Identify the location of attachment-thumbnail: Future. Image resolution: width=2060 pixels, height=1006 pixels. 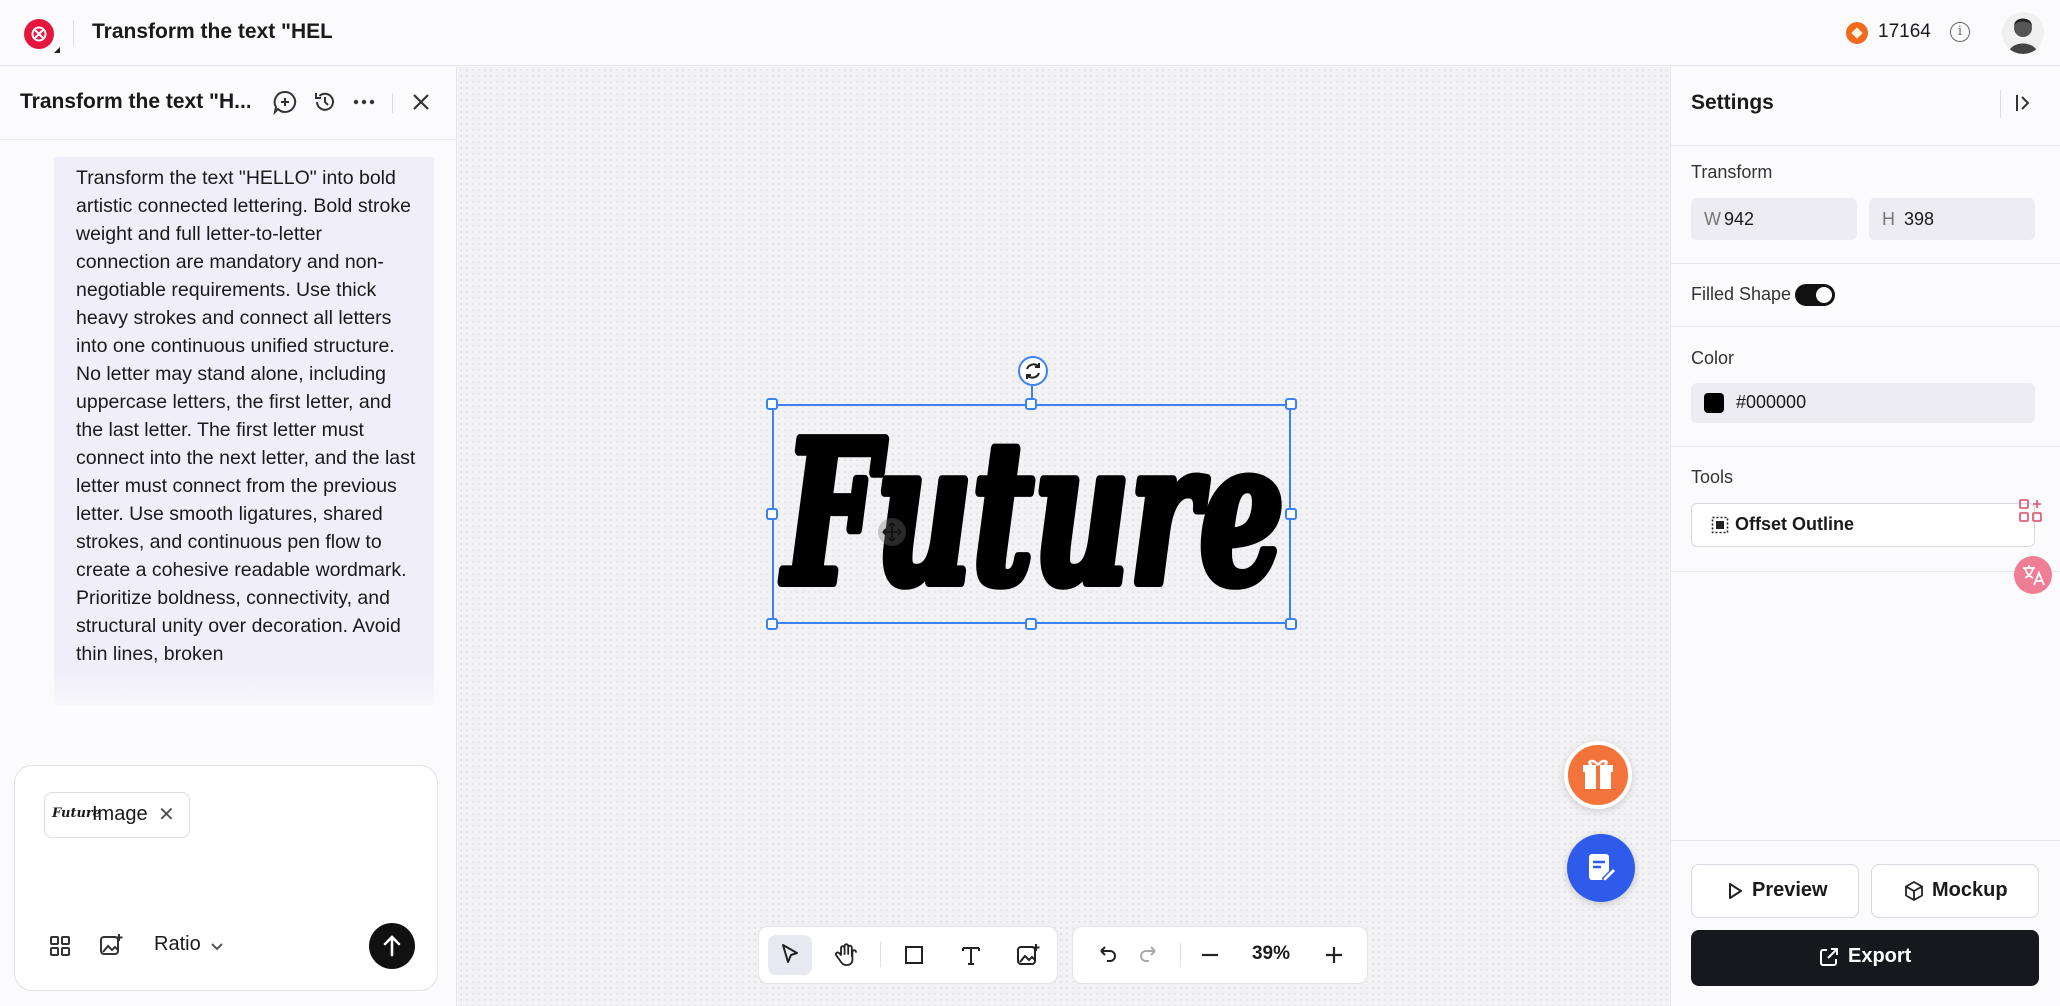
(77, 813).